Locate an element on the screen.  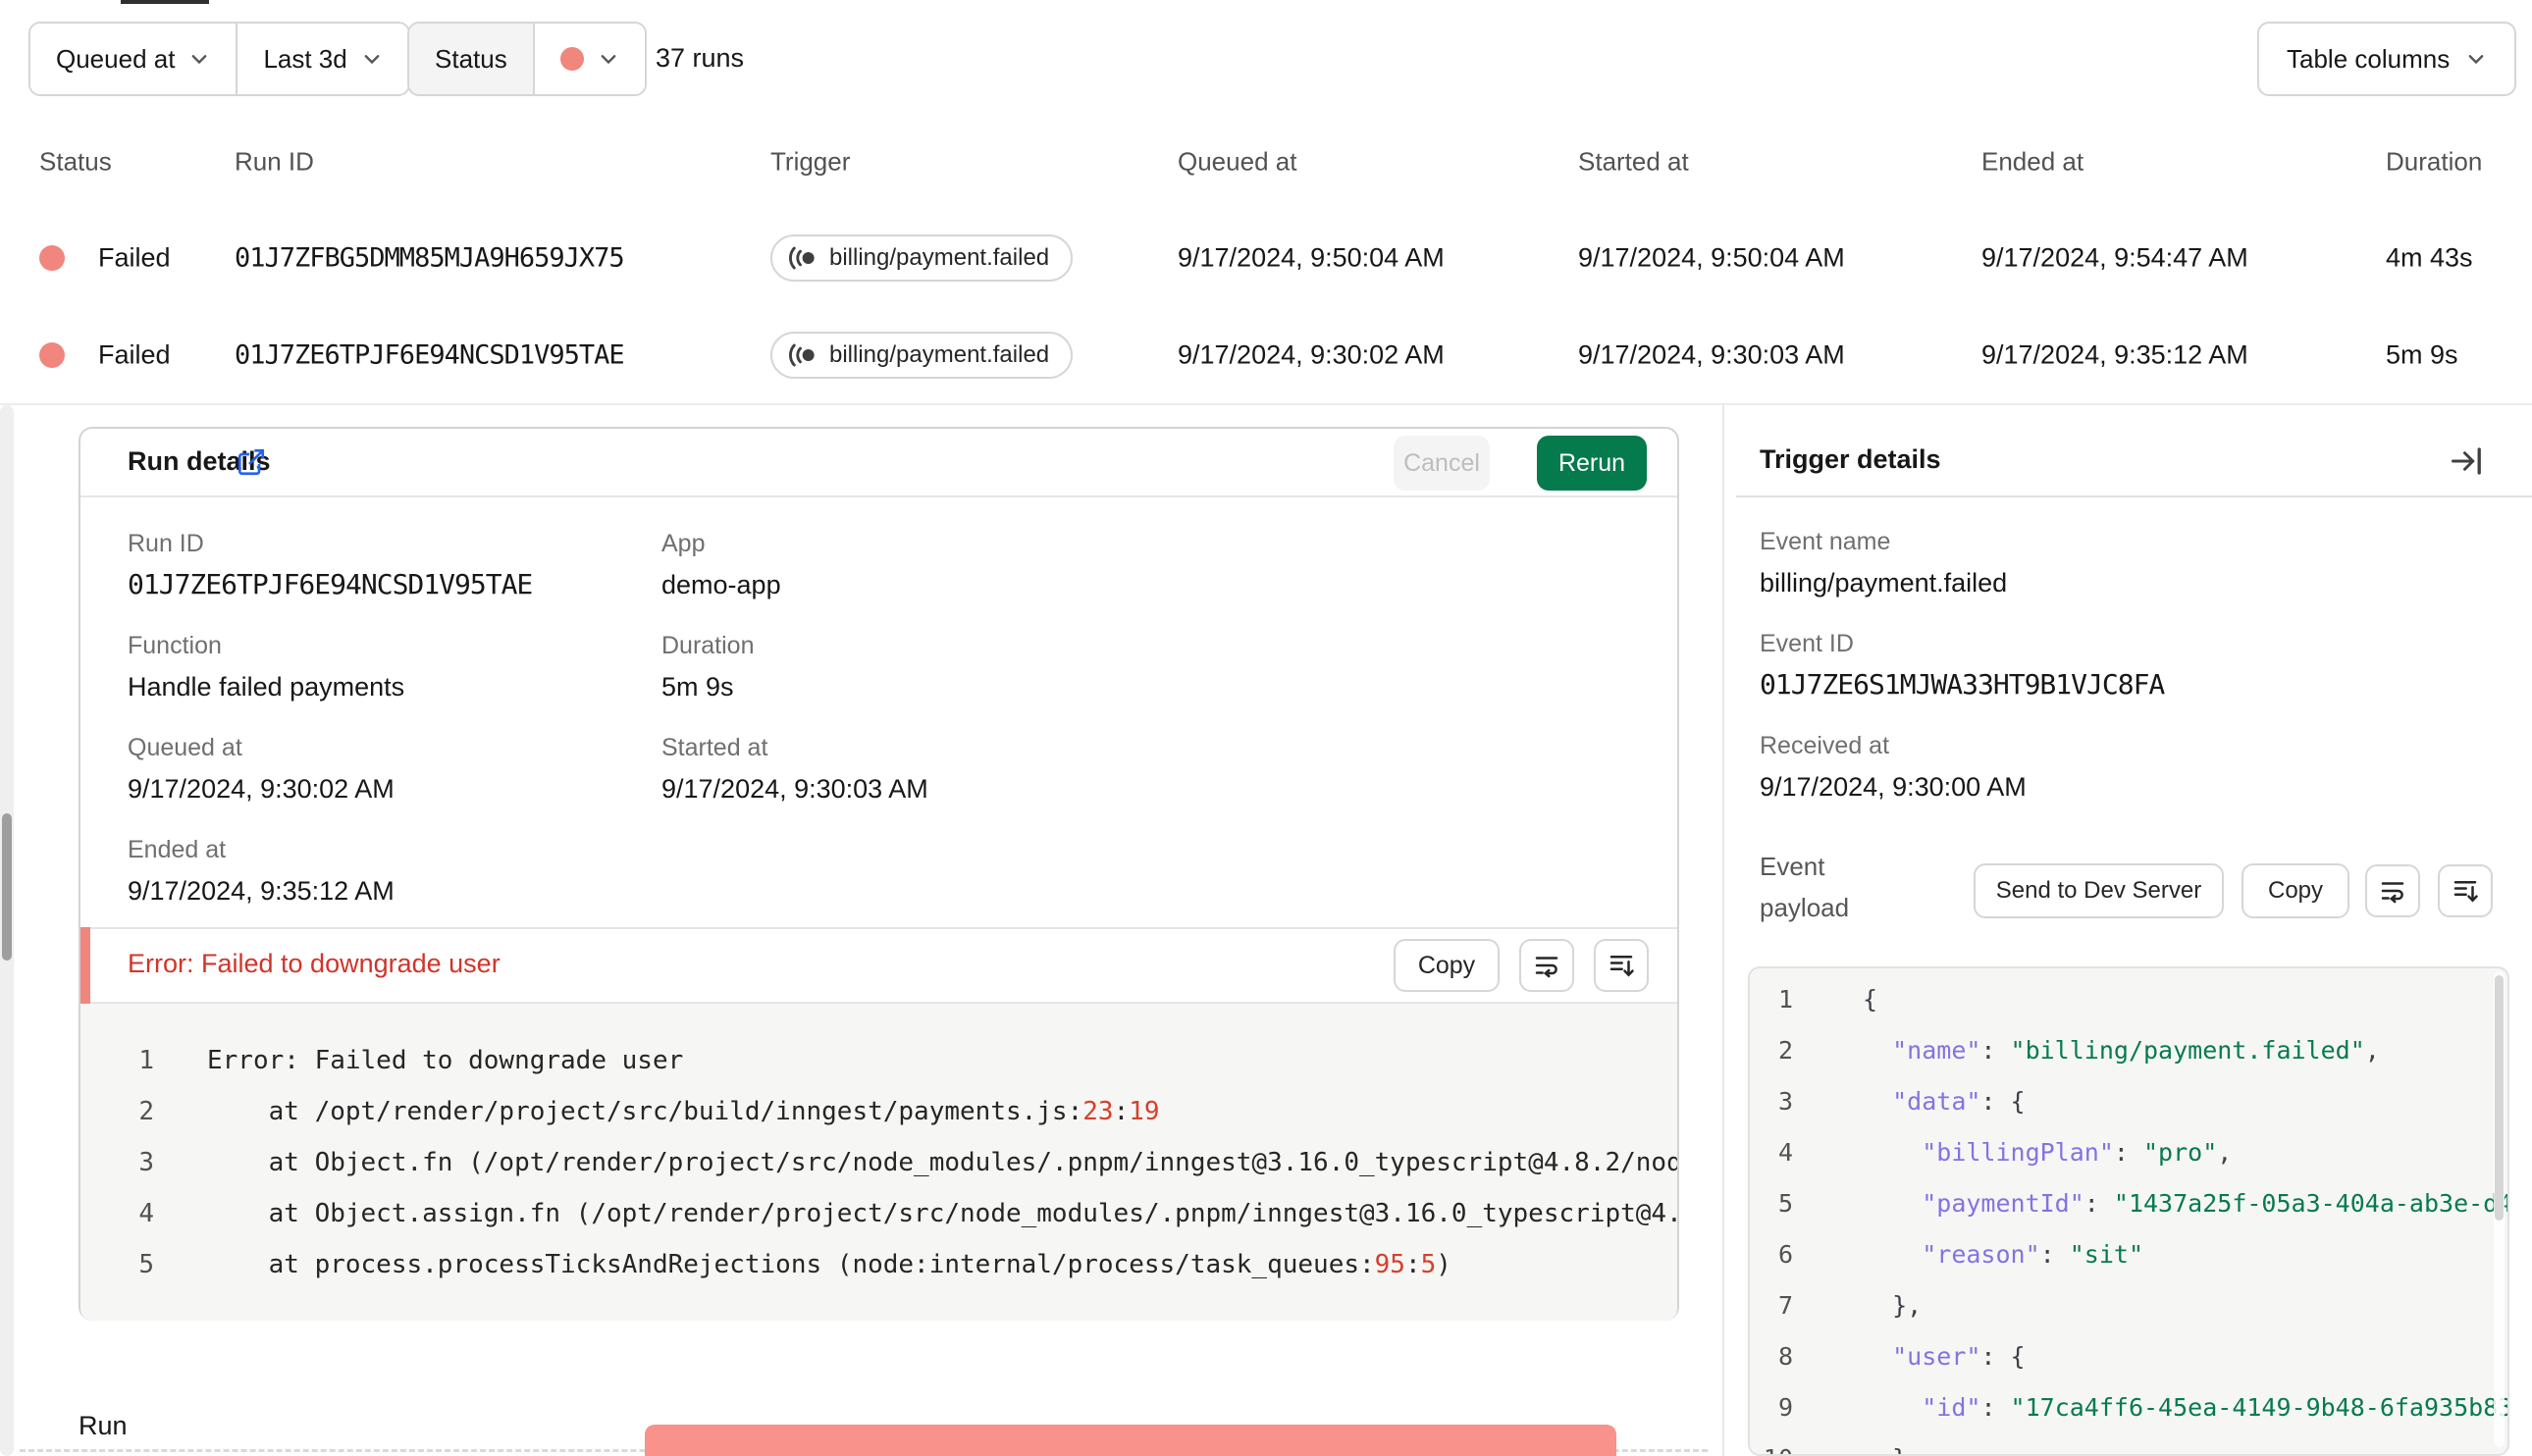
external-link-icon is located at coordinates (251, 462).